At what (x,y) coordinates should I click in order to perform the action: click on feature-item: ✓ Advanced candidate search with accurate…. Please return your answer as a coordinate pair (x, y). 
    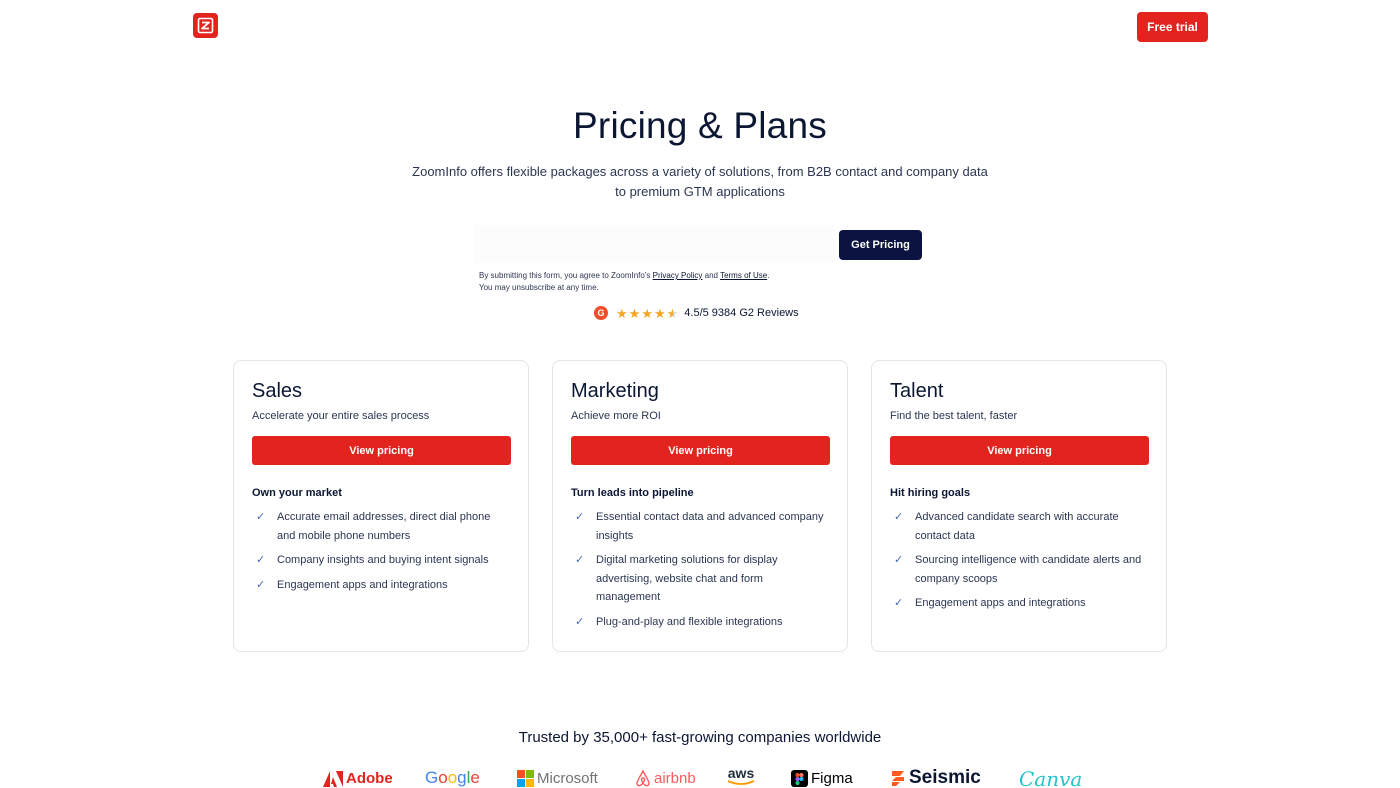
    Looking at the image, I should click on (1019, 526).